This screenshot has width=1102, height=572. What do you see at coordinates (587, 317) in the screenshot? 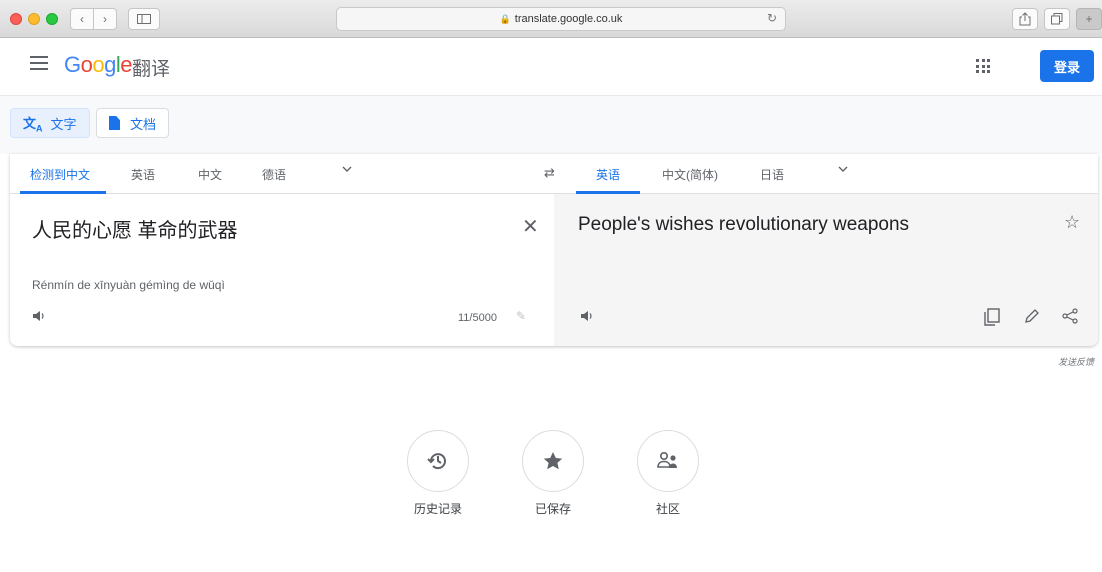
I see `target-listen-icon` at bounding box center [587, 317].